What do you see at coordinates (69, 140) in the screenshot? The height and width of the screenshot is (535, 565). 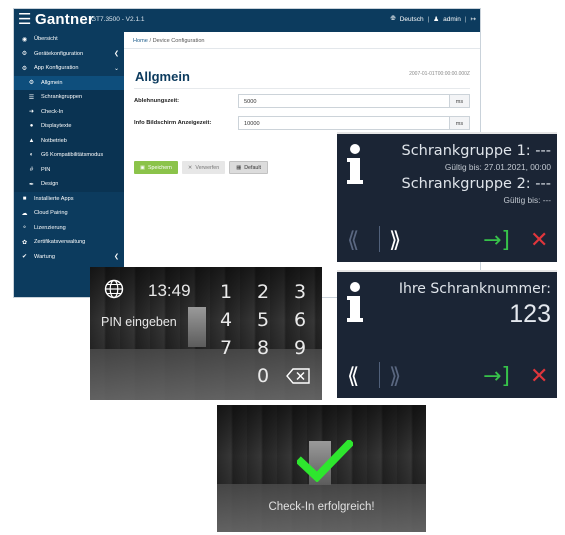 I see `sidebar-item-notbetrieb: ▲ Notbetrieb` at bounding box center [69, 140].